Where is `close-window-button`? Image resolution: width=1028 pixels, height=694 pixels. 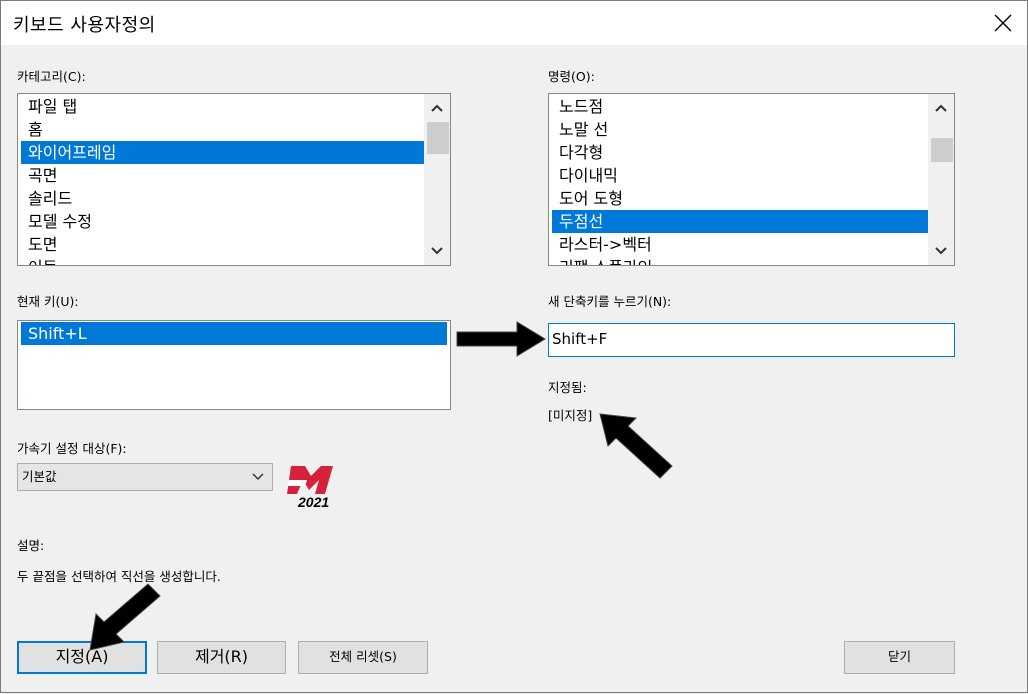 close-window-button is located at coordinates (1003, 23).